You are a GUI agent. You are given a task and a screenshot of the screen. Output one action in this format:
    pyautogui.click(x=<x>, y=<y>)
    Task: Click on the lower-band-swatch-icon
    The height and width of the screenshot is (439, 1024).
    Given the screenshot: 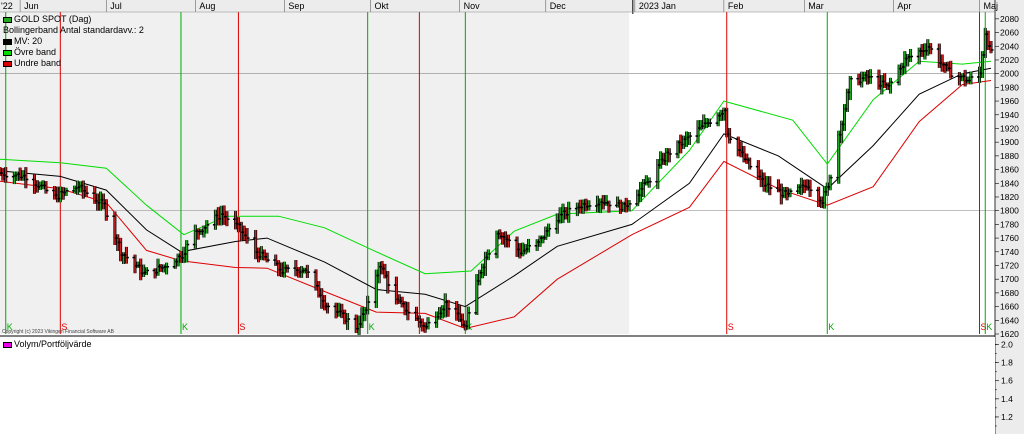 What is the action you would take?
    pyautogui.click(x=7, y=63)
    